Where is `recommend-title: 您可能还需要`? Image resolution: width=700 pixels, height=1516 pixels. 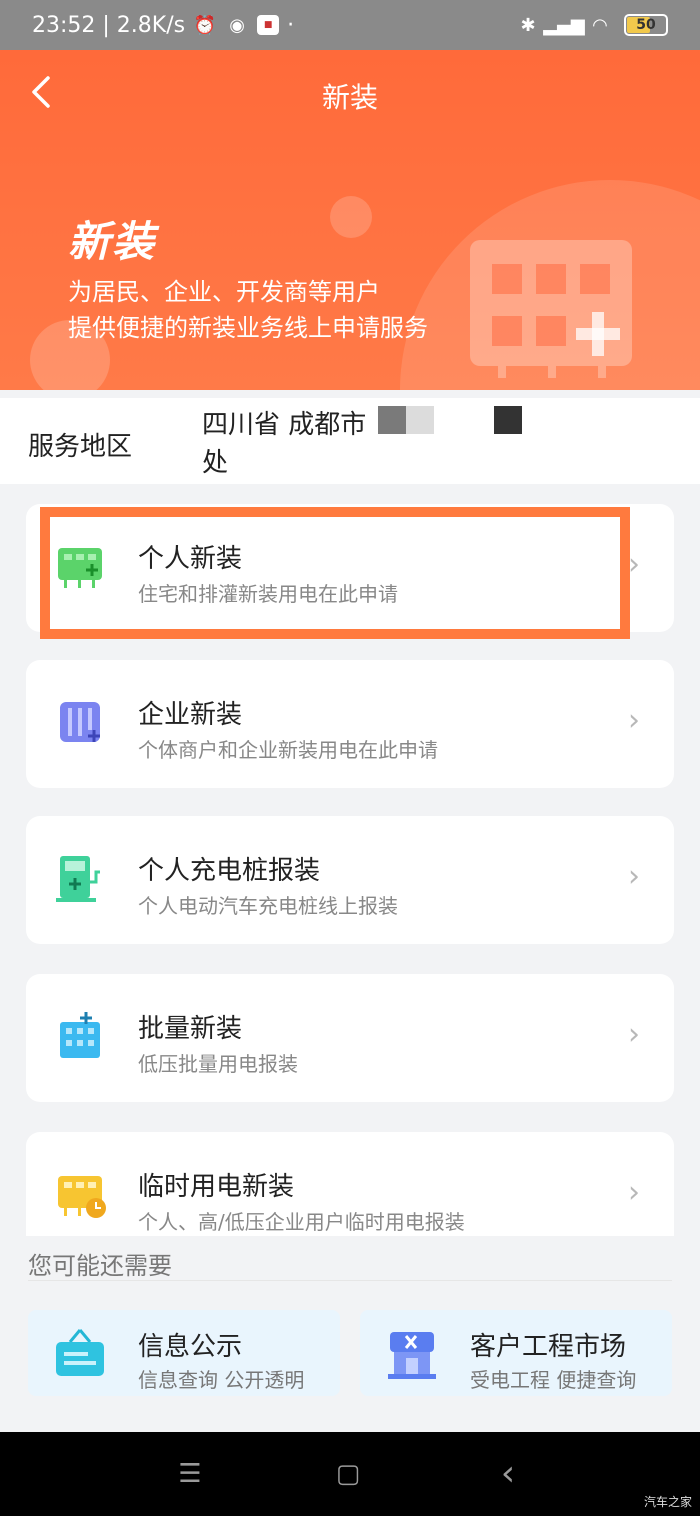
recommend-title: 您可能还需要 is located at coordinates (100, 1266).